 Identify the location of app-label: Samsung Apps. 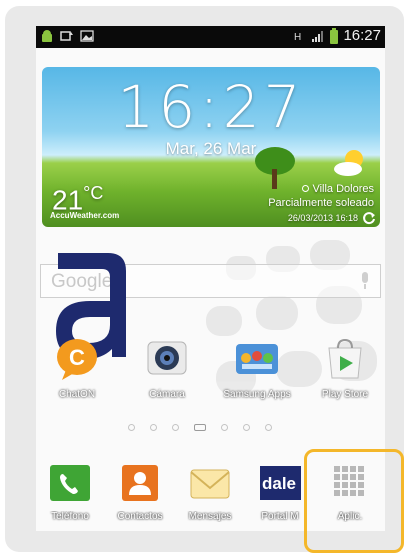
(257, 394).